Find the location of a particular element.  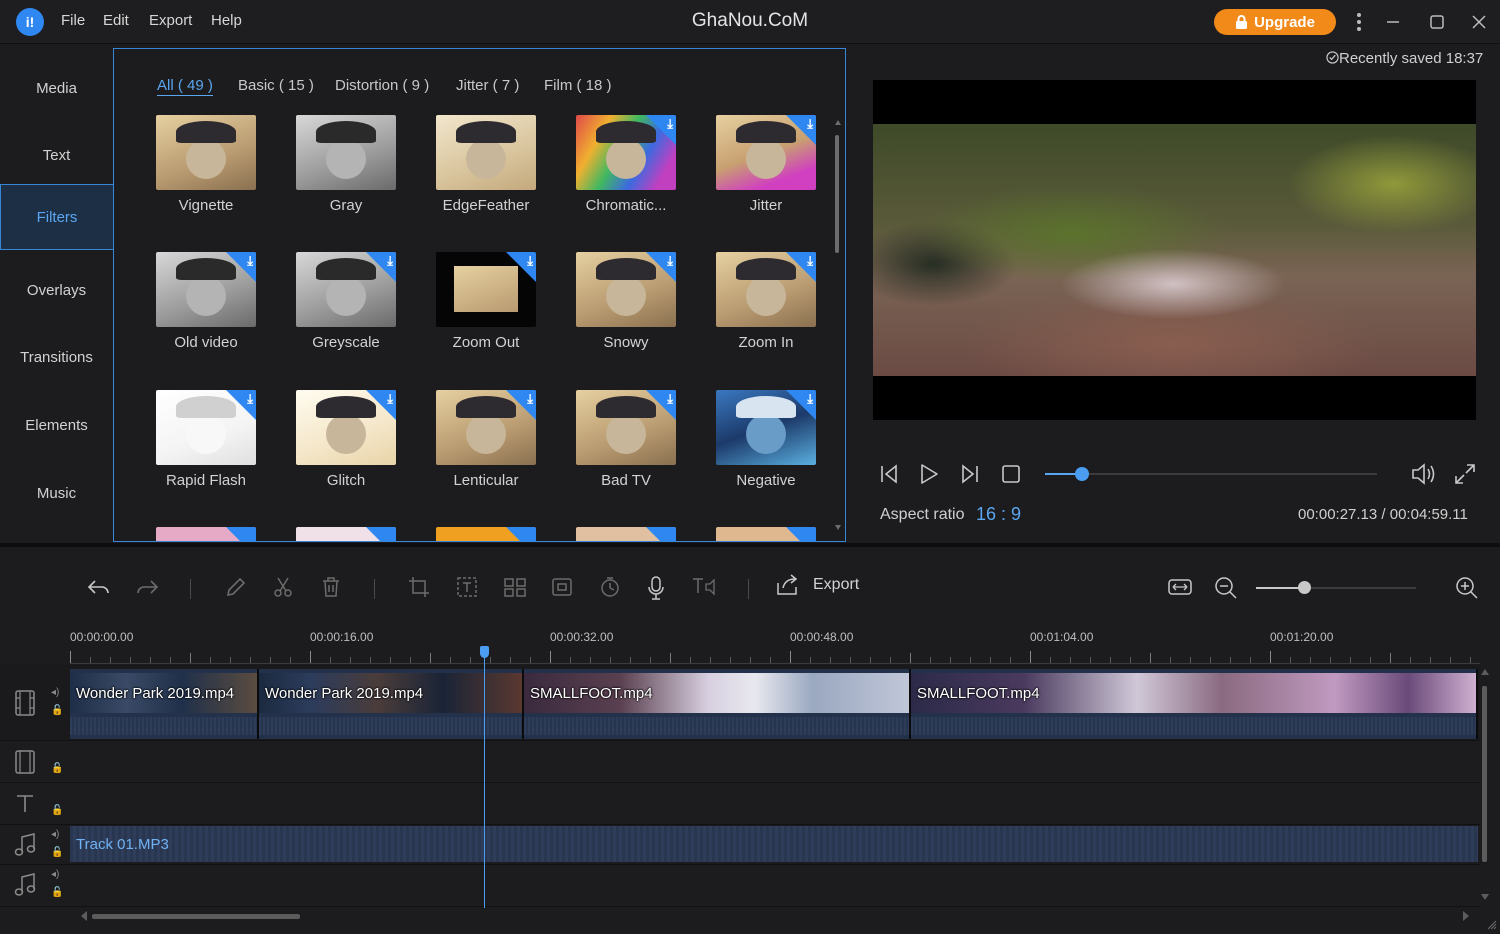

speed-icon is located at coordinates (610, 590).